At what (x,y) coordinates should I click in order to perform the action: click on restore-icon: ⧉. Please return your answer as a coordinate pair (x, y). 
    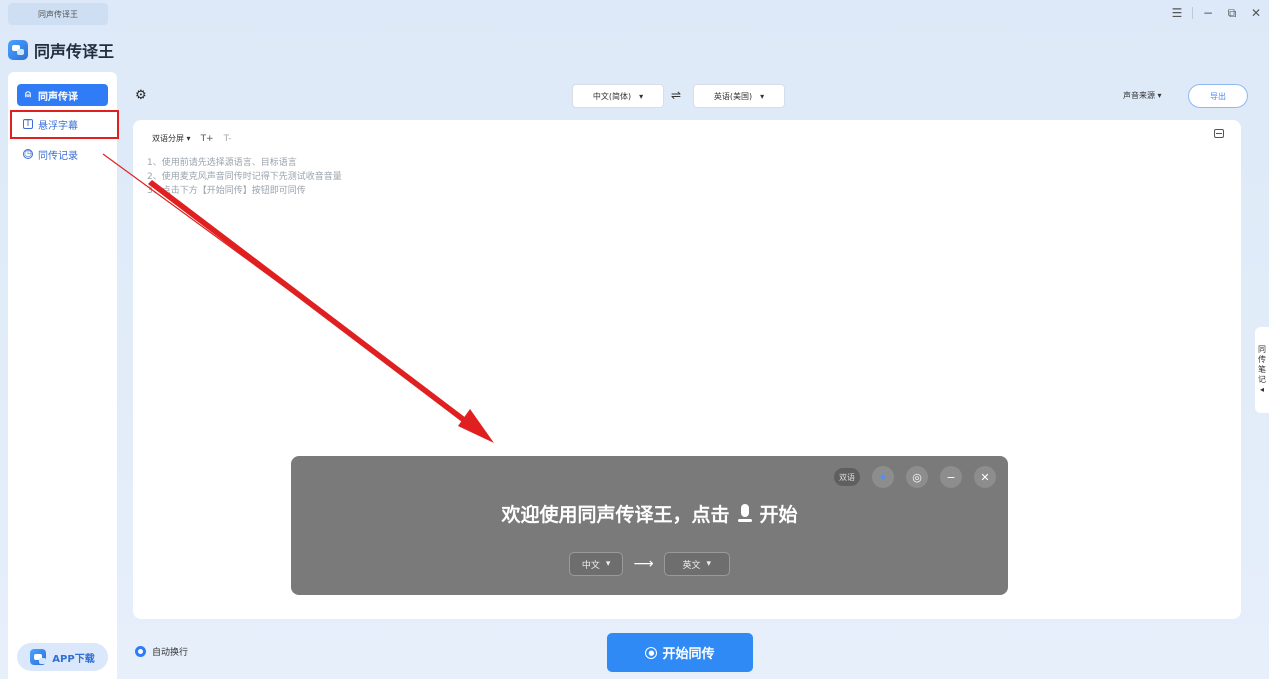
    Looking at the image, I should click on (1232, 13).